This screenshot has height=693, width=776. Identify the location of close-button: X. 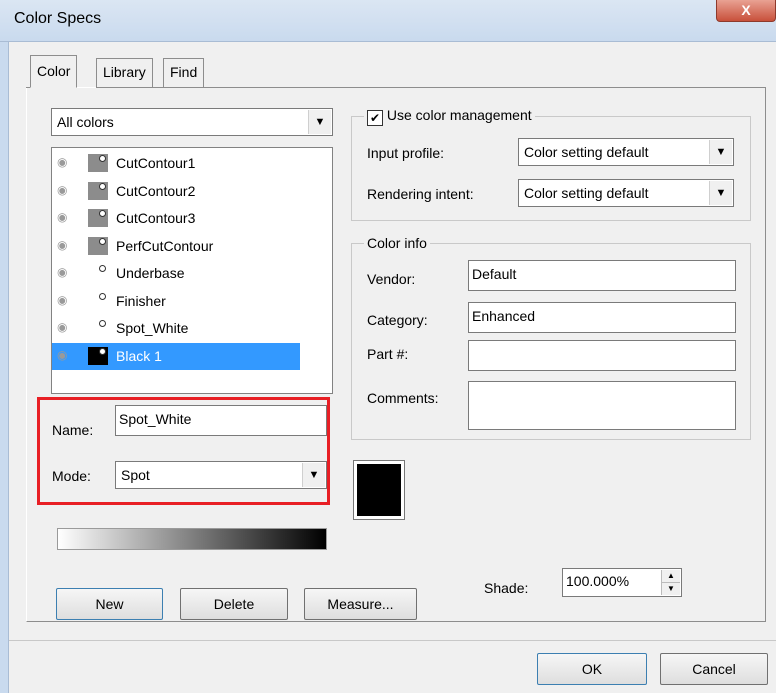
(746, 11).